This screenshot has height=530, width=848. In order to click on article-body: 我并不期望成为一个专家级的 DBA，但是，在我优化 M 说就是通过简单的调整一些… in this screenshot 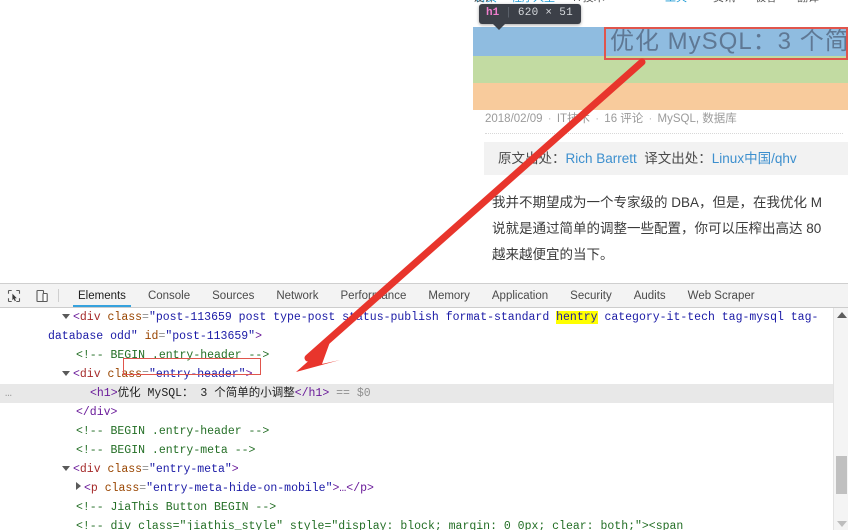, I will do `click(670, 229)`.